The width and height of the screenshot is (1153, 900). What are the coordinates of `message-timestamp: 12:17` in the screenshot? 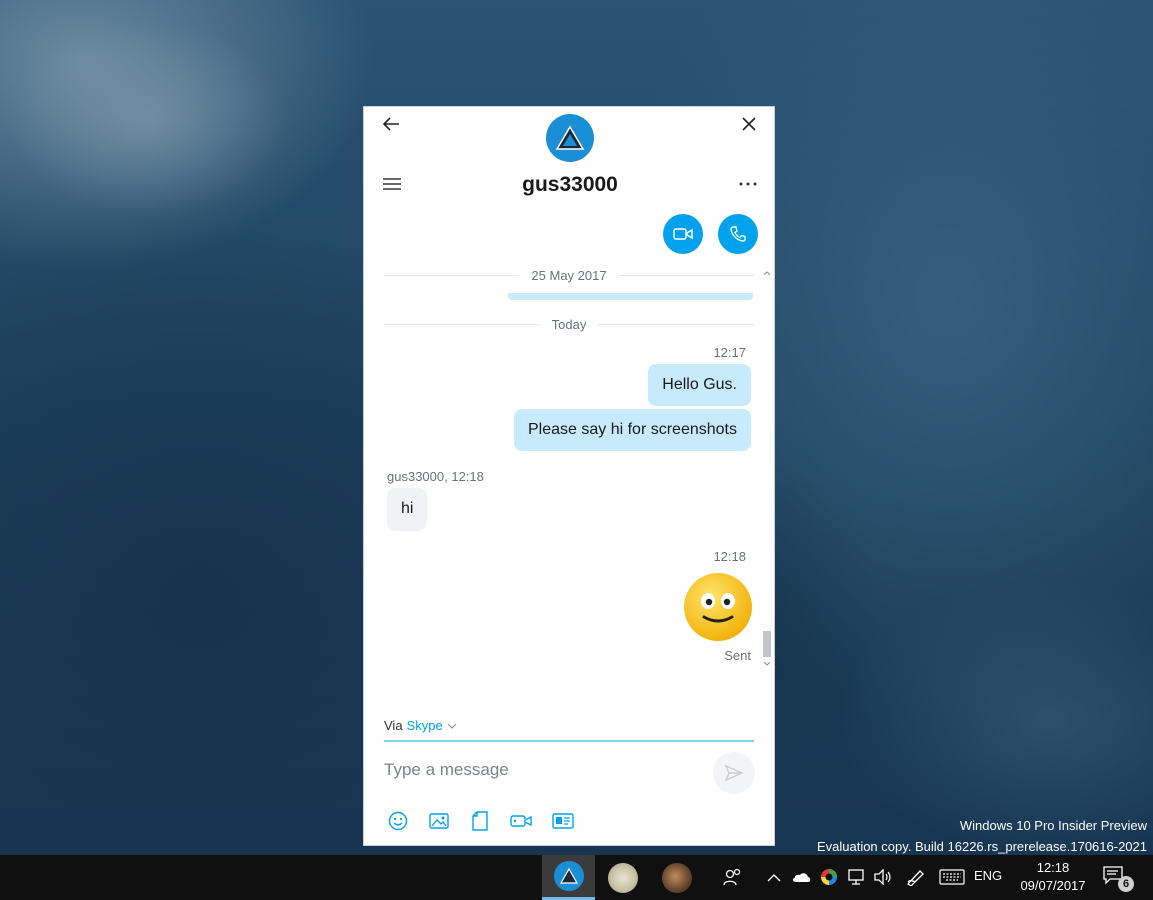 It's located at (729, 352).